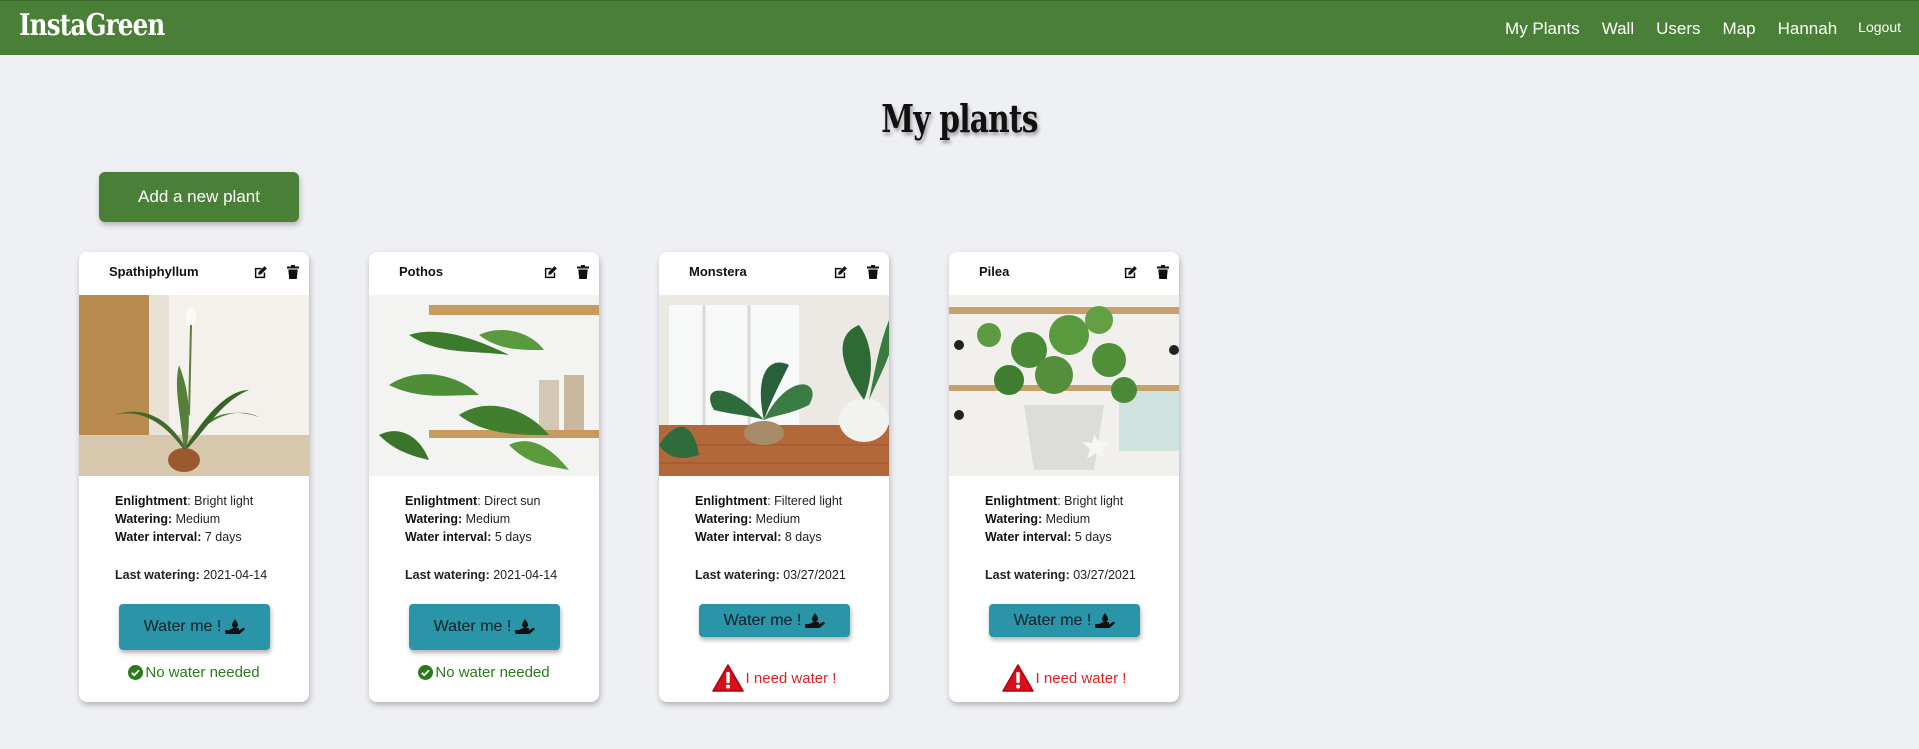 This screenshot has width=1919, height=749. Describe the element at coordinates (509, 501) in the screenshot. I see `enlightment-value: : Direct sun` at that location.